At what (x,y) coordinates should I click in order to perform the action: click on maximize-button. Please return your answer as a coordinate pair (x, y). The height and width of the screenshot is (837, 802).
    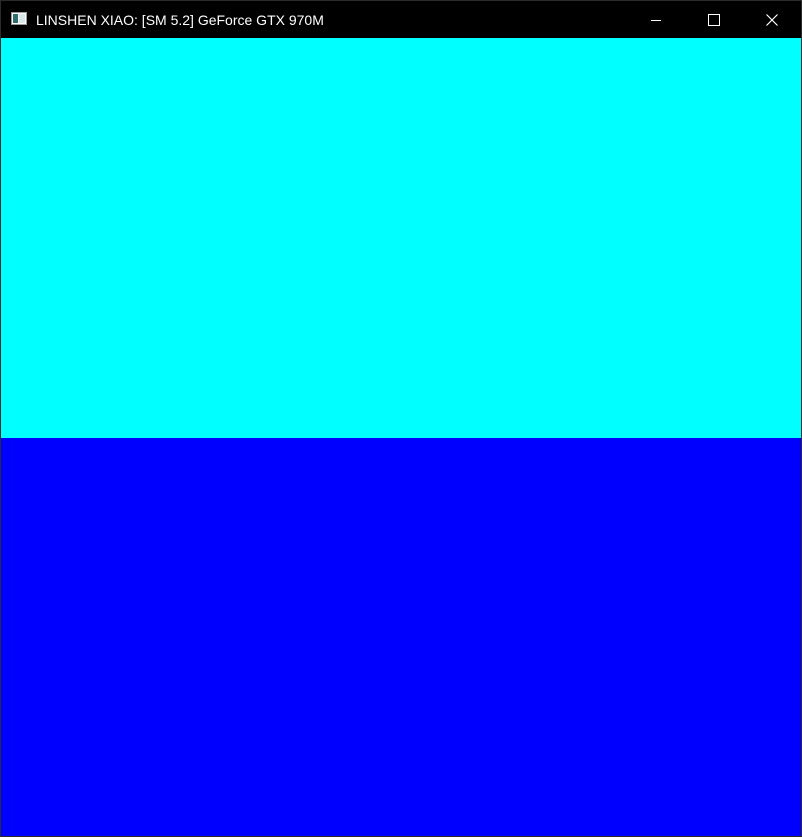
    Looking at the image, I should click on (714, 19).